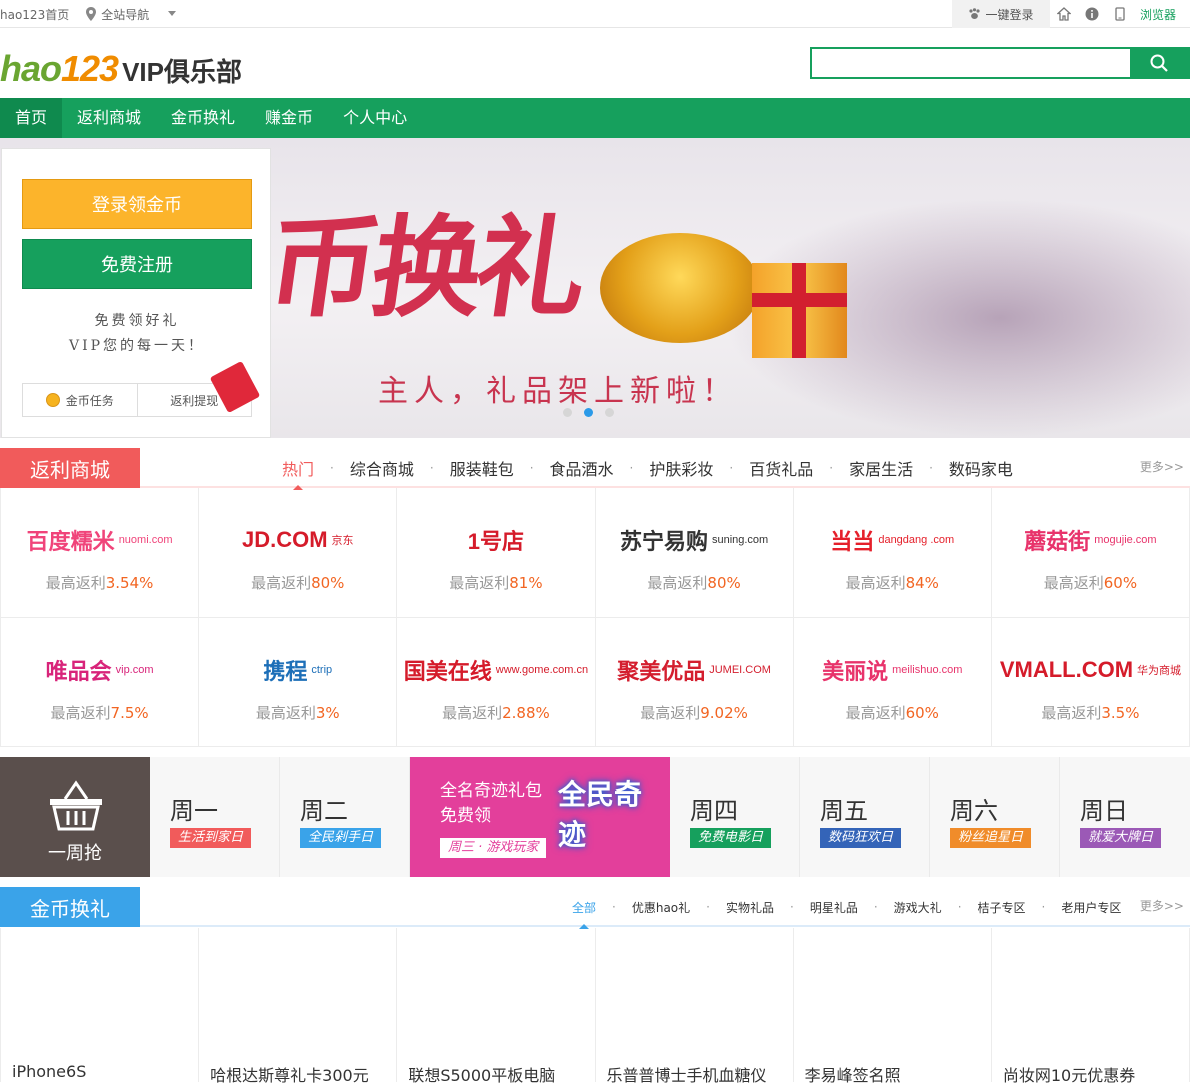 The image size is (1190, 1086). What do you see at coordinates (285, 712) in the screenshot?
I see `rebate-prefix: 最高返利` at bounding box center [285, 712].